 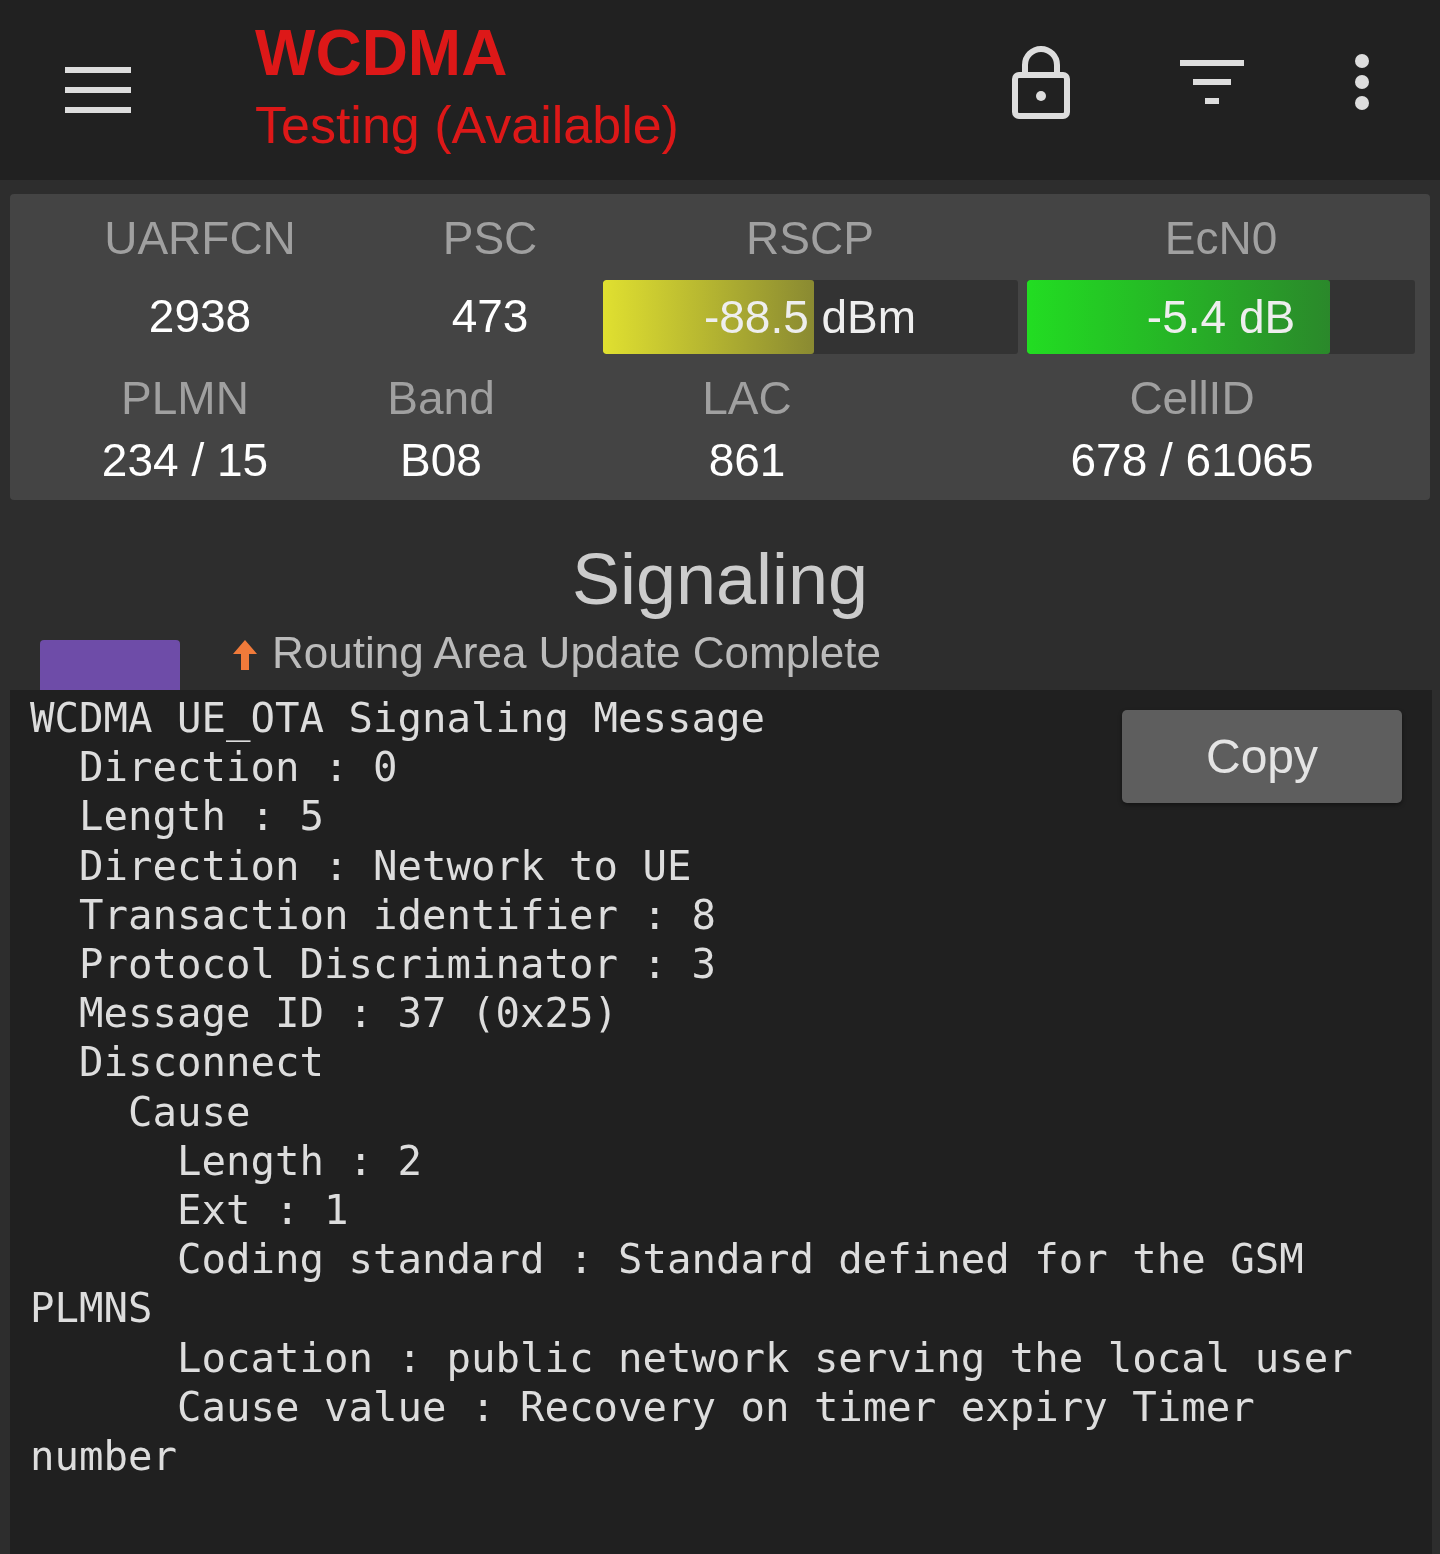 What do you see at coordinates (397, 965) in the screenshot?
I see `message-line: Protocol Discriminator : 3` at bounding box center [397, 965].